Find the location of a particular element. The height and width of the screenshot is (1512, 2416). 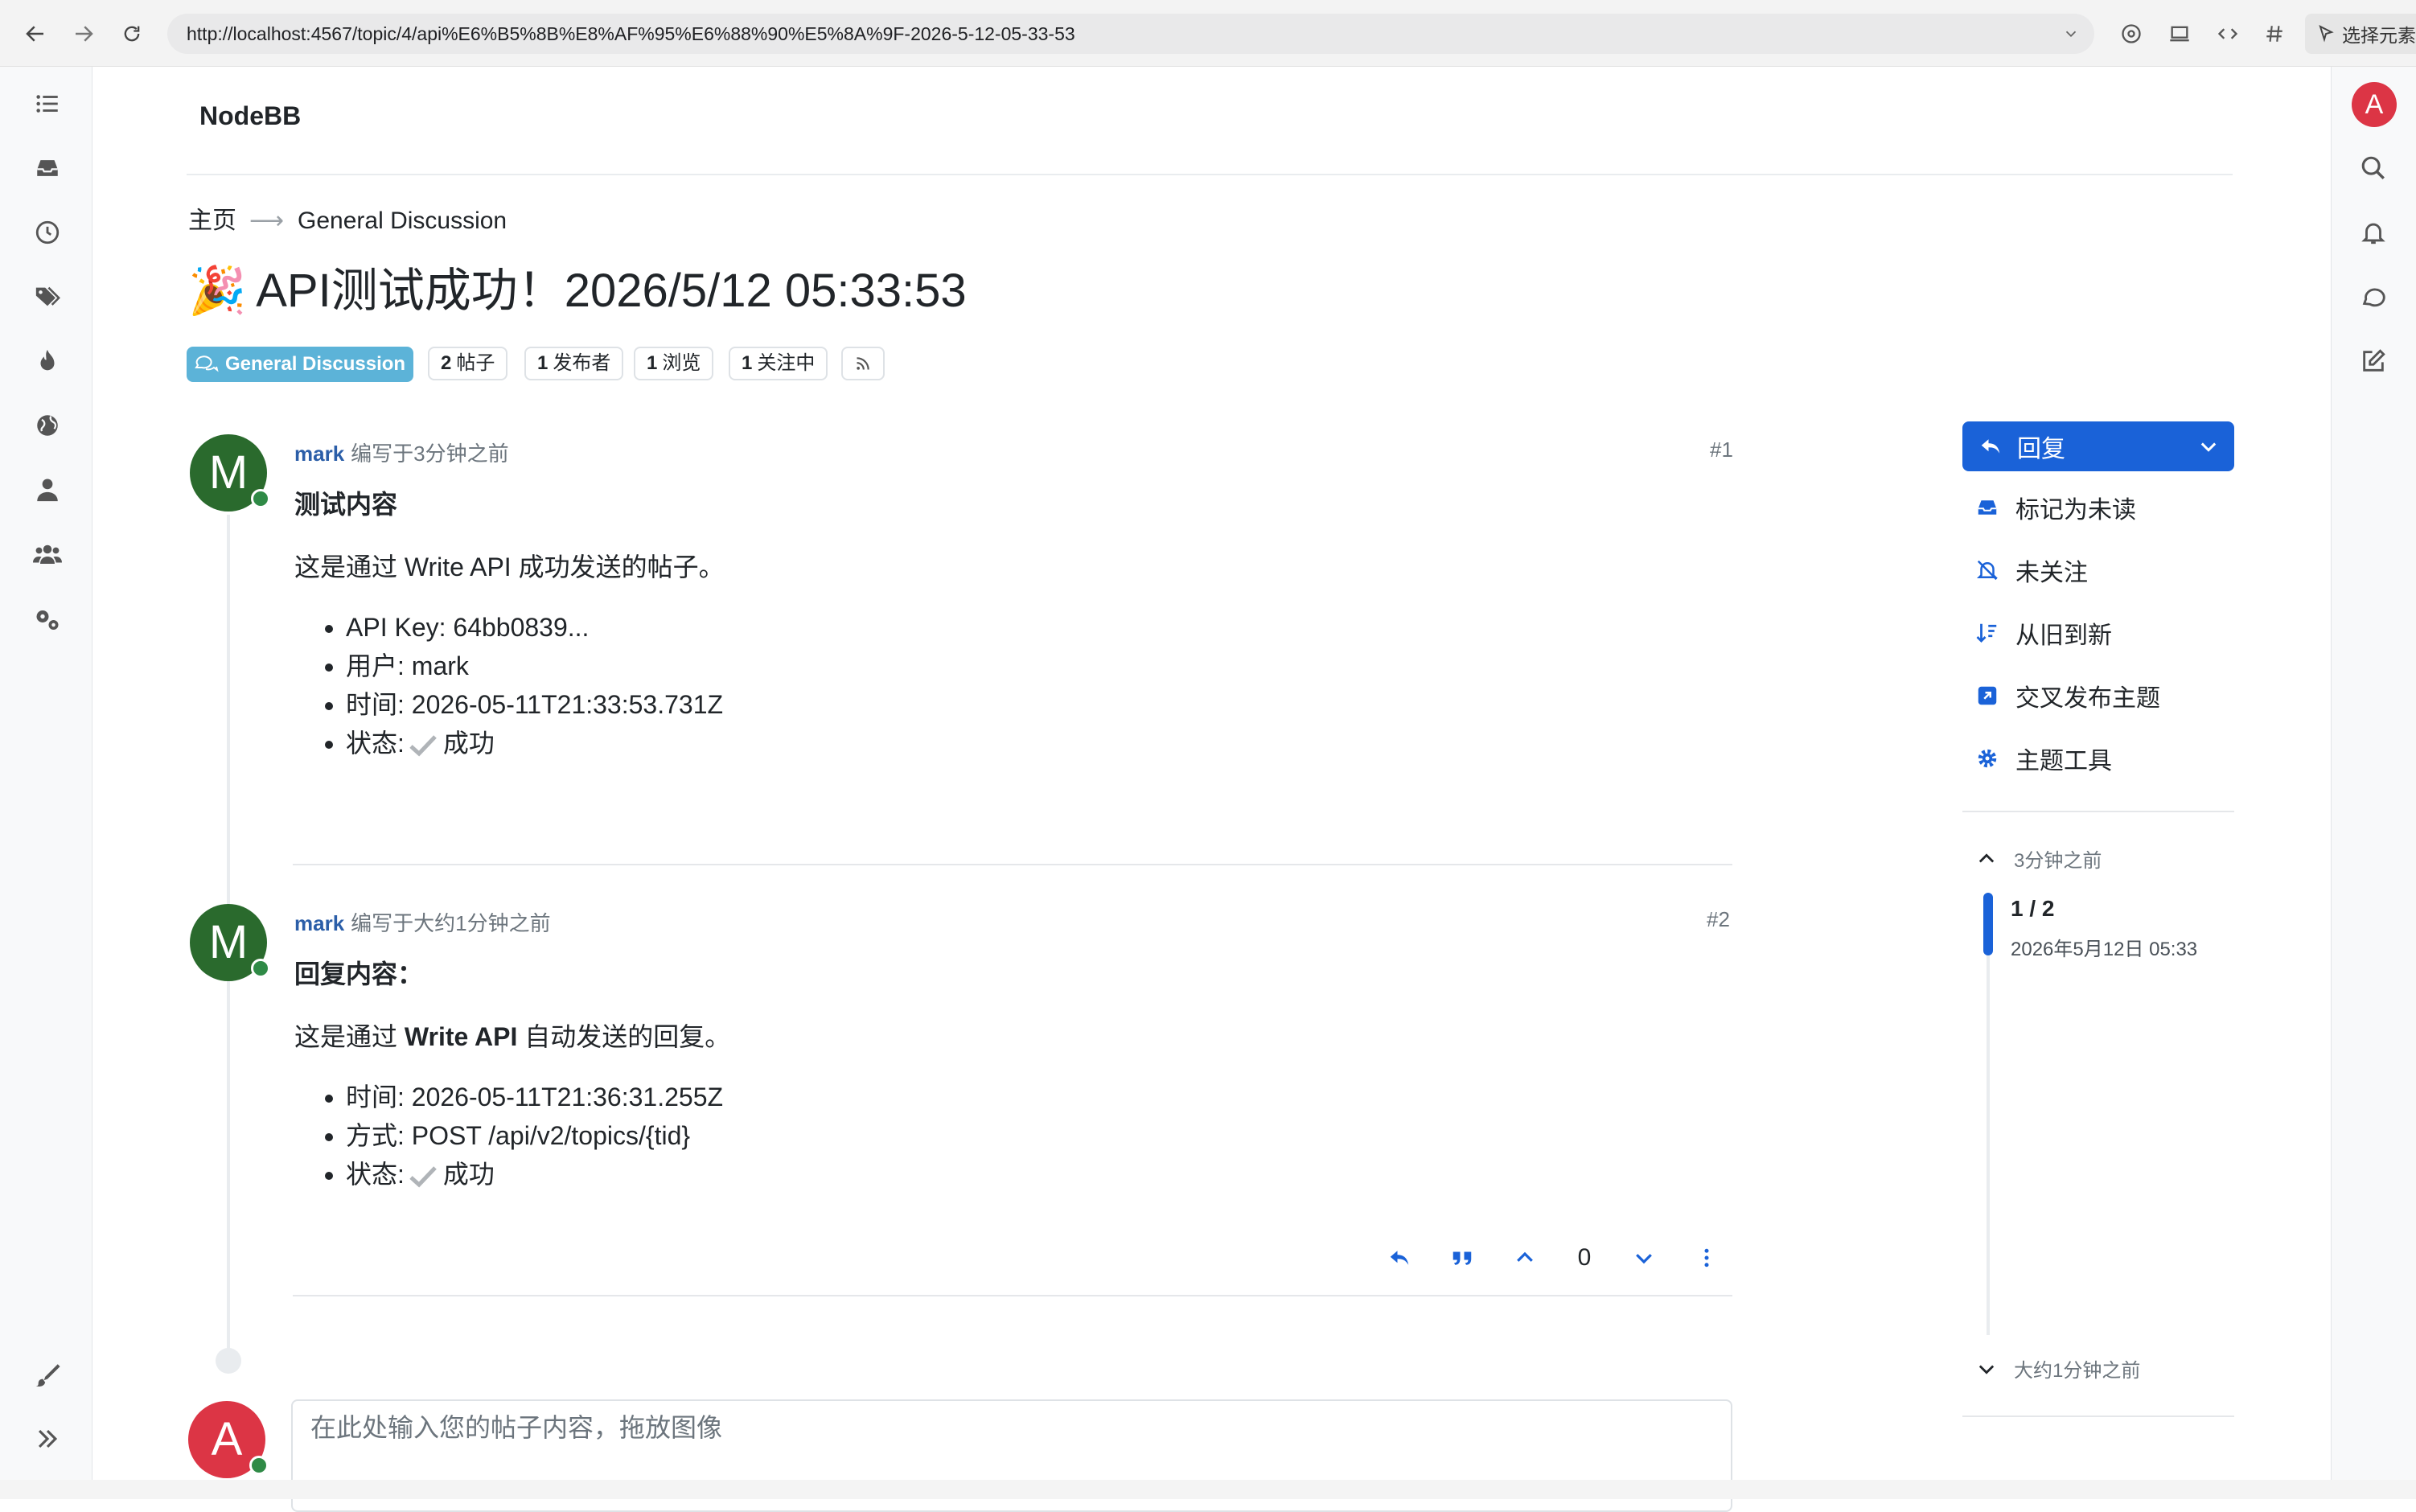

breadcrumb-home: 主页 is located at coordinates (212, 221).